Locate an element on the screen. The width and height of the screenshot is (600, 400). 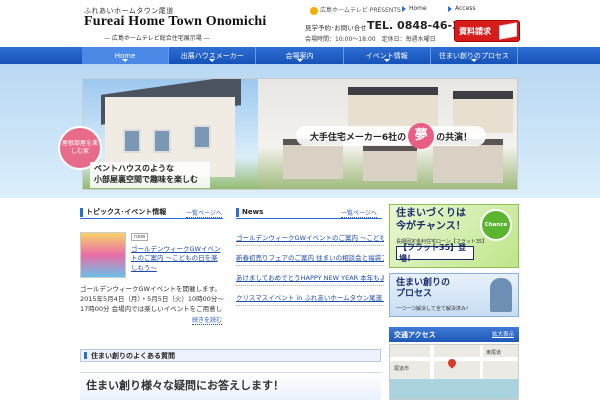
process-headline: 住まい創りの プロセス is located at coordinates (423, 289).